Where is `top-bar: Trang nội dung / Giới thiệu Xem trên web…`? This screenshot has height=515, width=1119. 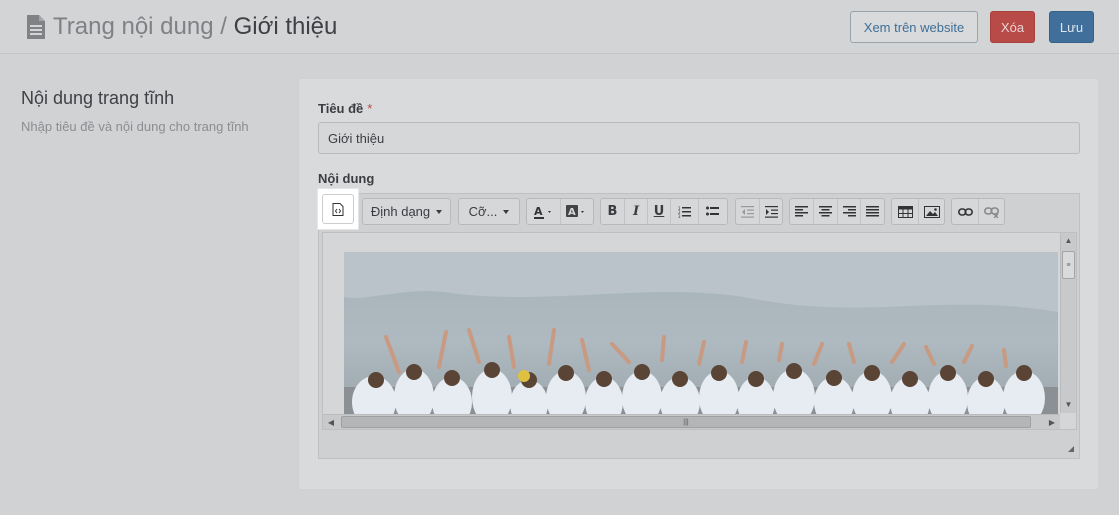 top-bar: Trang nội dung / Giới thiệu Xem trên web… is located at coordinates (559, 27).